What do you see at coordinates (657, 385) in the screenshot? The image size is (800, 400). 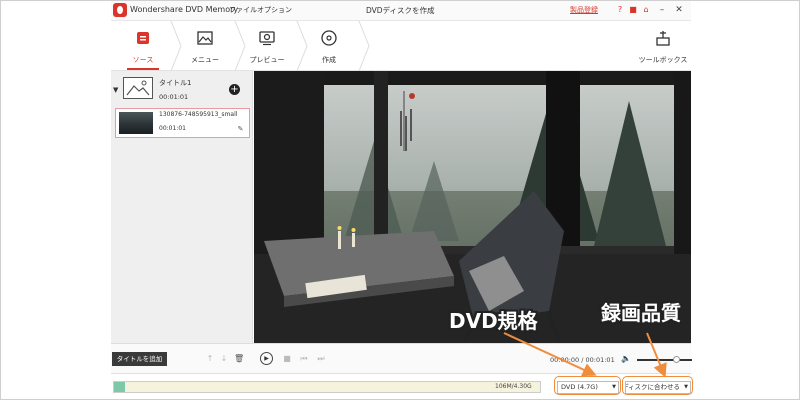 I see `quality-highlight` at bounding box center [657, 385].